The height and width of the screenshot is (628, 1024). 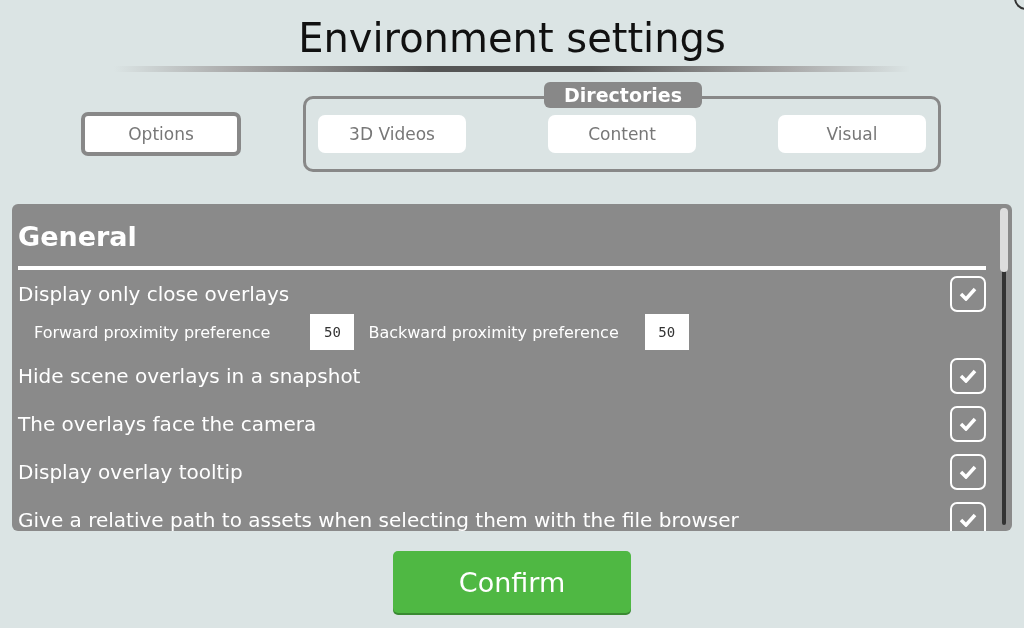 I want to click on group-label: Directories, so click(x=623, y=95).